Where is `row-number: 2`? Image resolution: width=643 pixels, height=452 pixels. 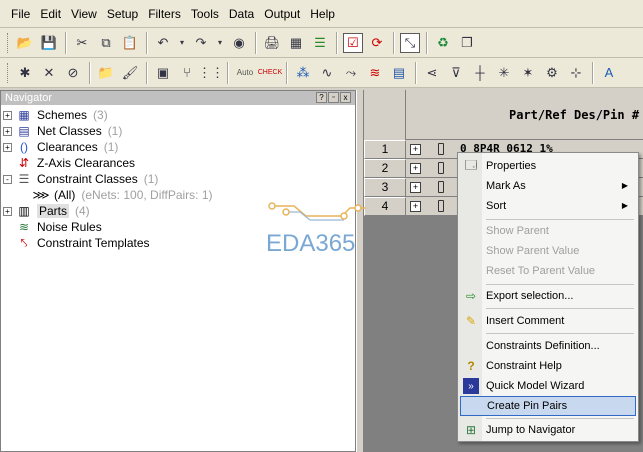 row-number: 2 is located at coordinates (385, 168).